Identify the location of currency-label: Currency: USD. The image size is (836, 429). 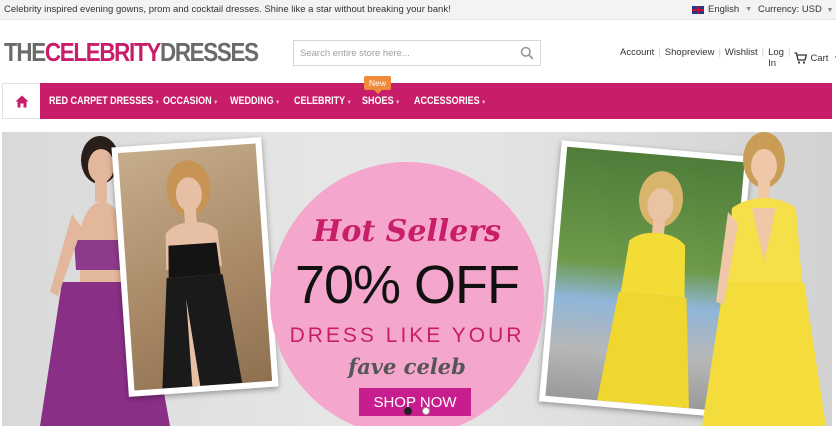
(790, 9).